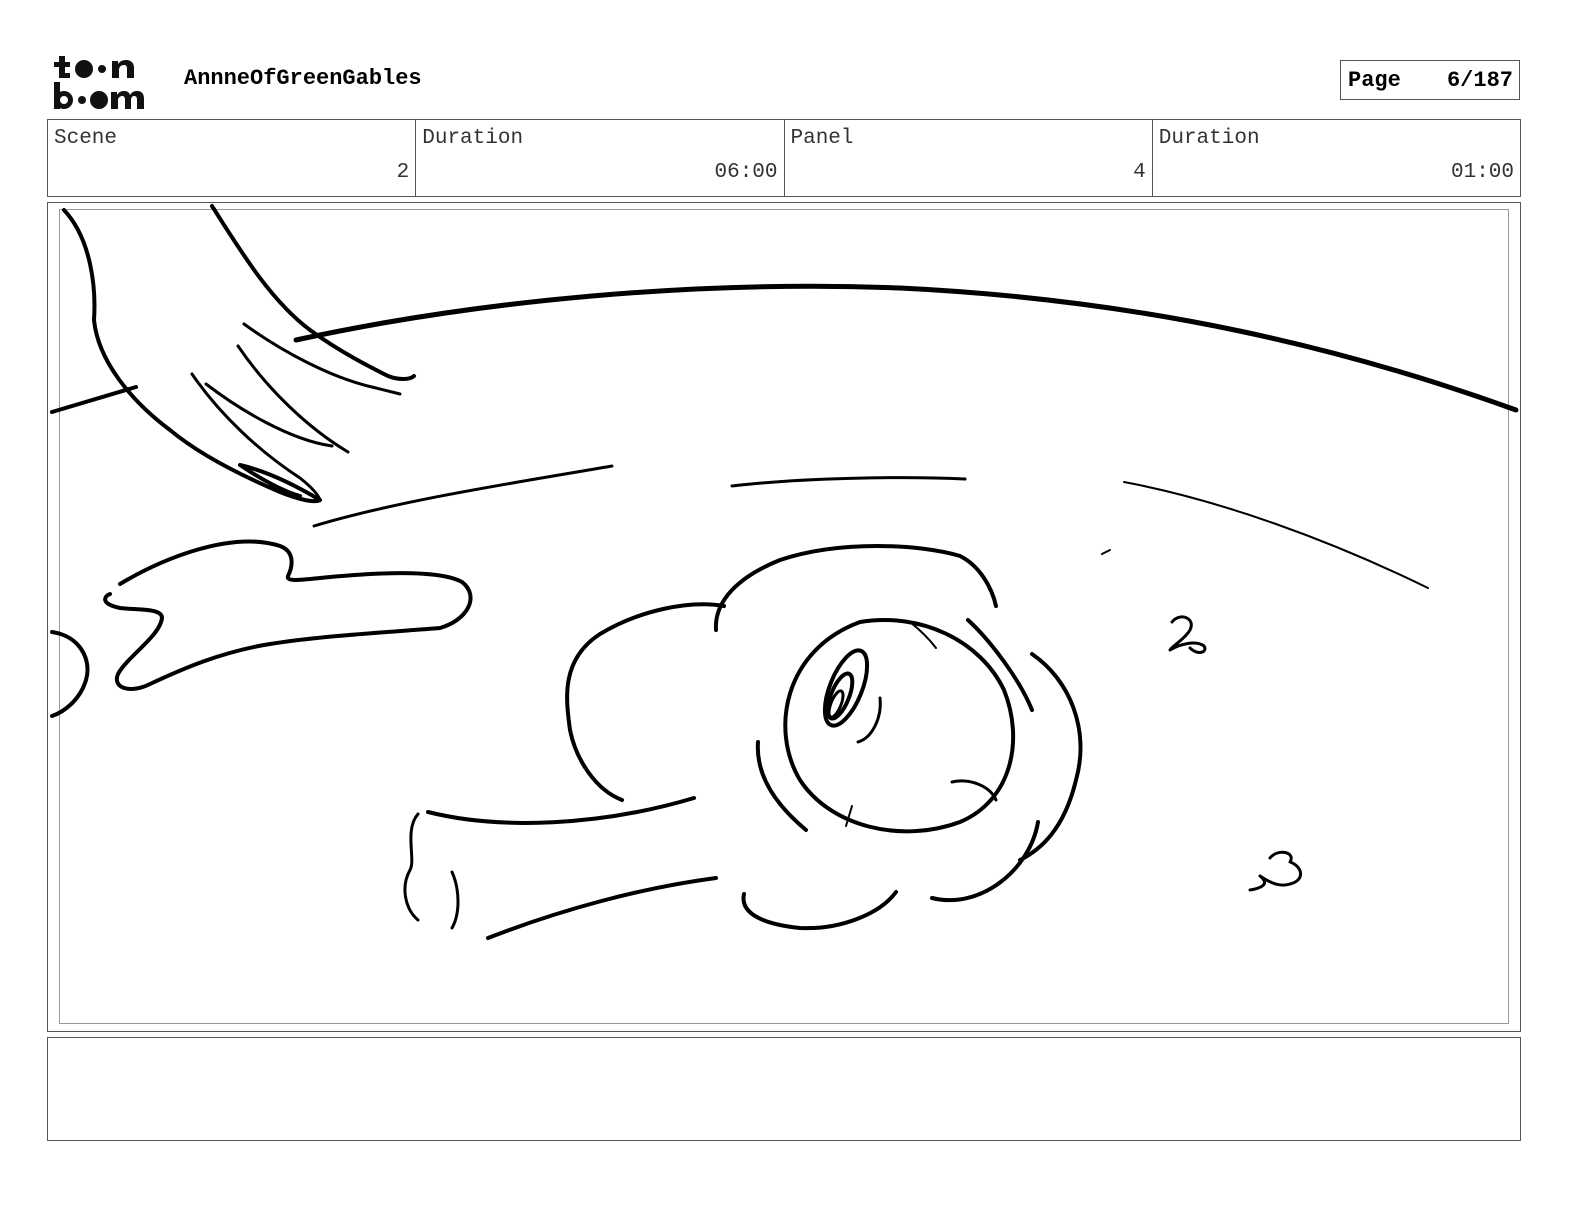 Image resolution: width=1584 pixels, height=1224 pixels. I want to click on character-head-sketch, so click(899, 725).